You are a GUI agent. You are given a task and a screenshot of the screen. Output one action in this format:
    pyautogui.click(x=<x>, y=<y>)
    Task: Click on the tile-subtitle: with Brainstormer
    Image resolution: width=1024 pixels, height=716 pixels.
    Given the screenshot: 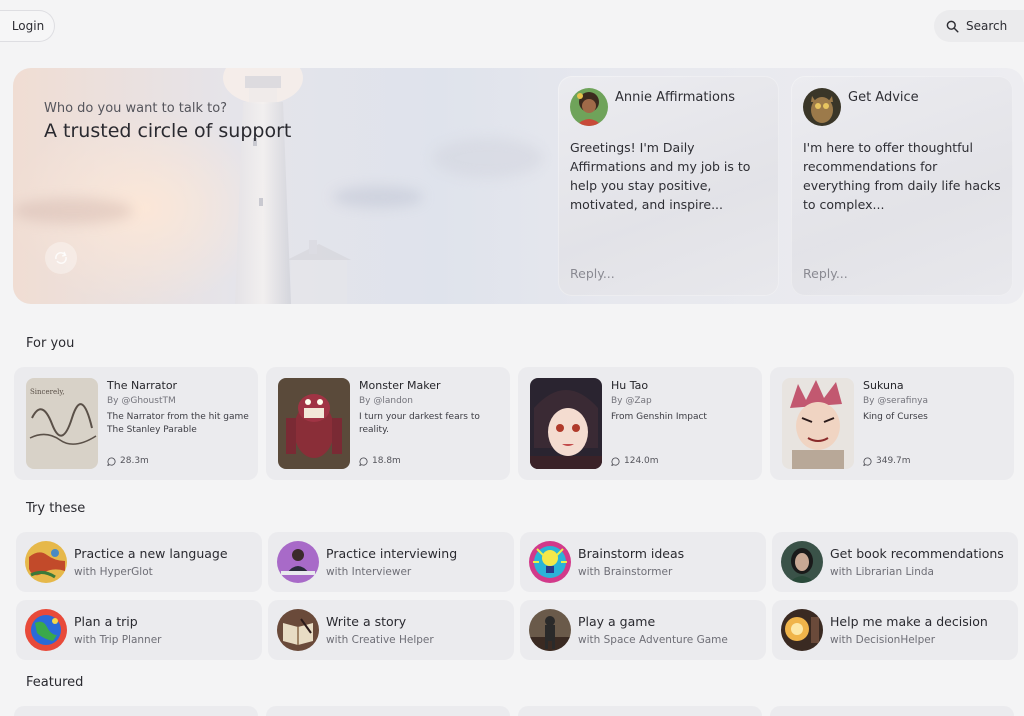 What is the action you would take?
    pyautogui.click(x=625, y=572)
    